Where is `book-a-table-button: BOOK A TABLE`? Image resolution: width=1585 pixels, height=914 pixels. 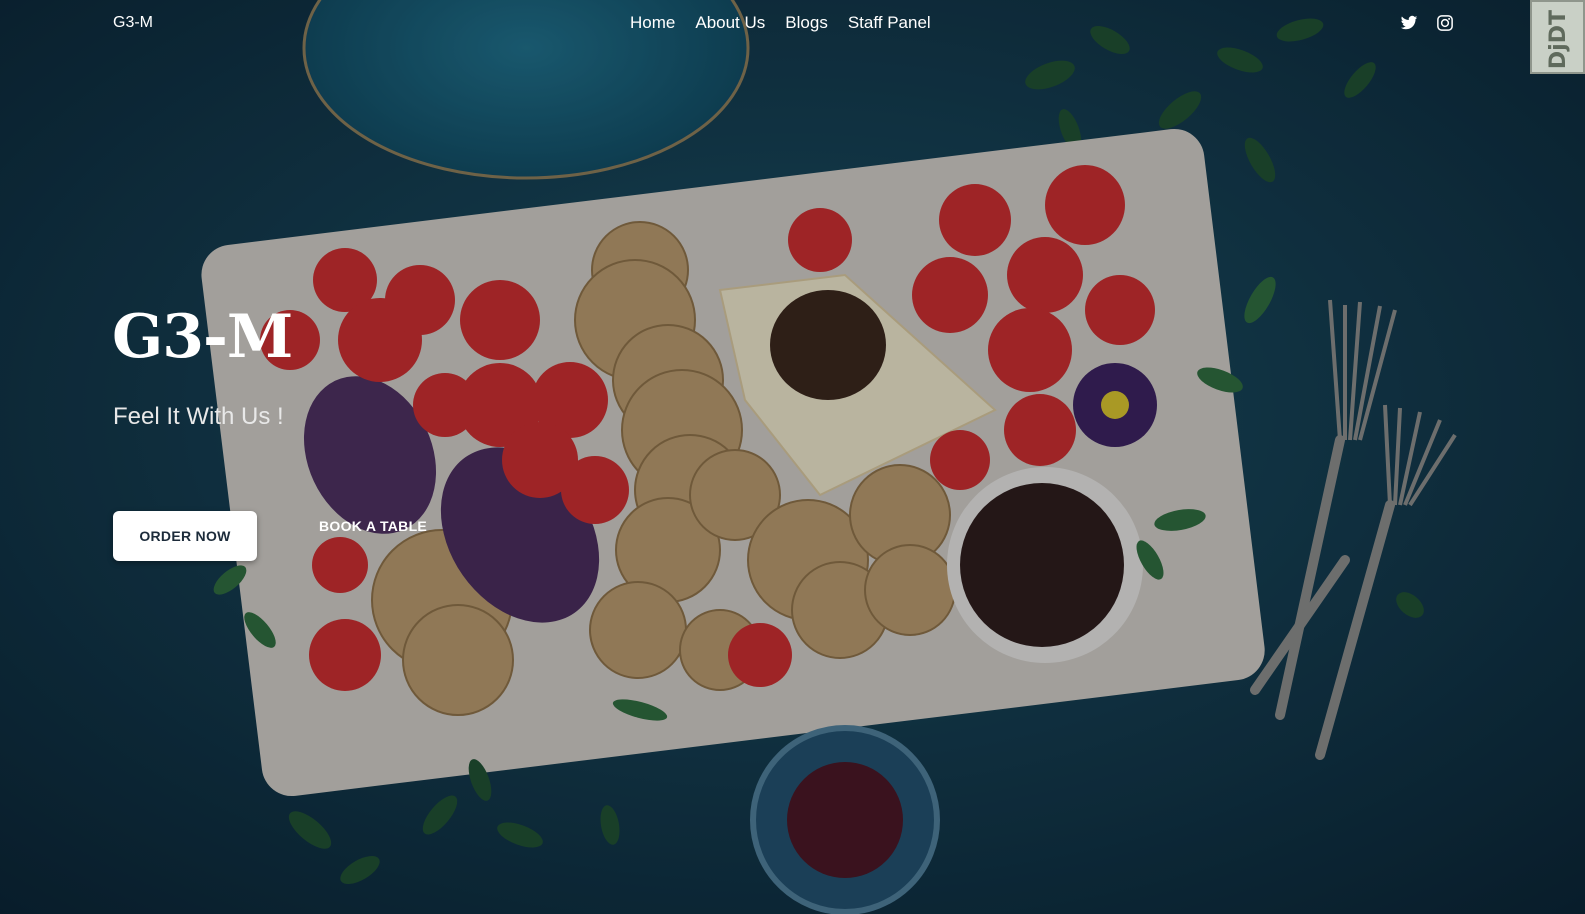 book-a-table-button: BOOK A TABLE is located at coordinates (373, 526).